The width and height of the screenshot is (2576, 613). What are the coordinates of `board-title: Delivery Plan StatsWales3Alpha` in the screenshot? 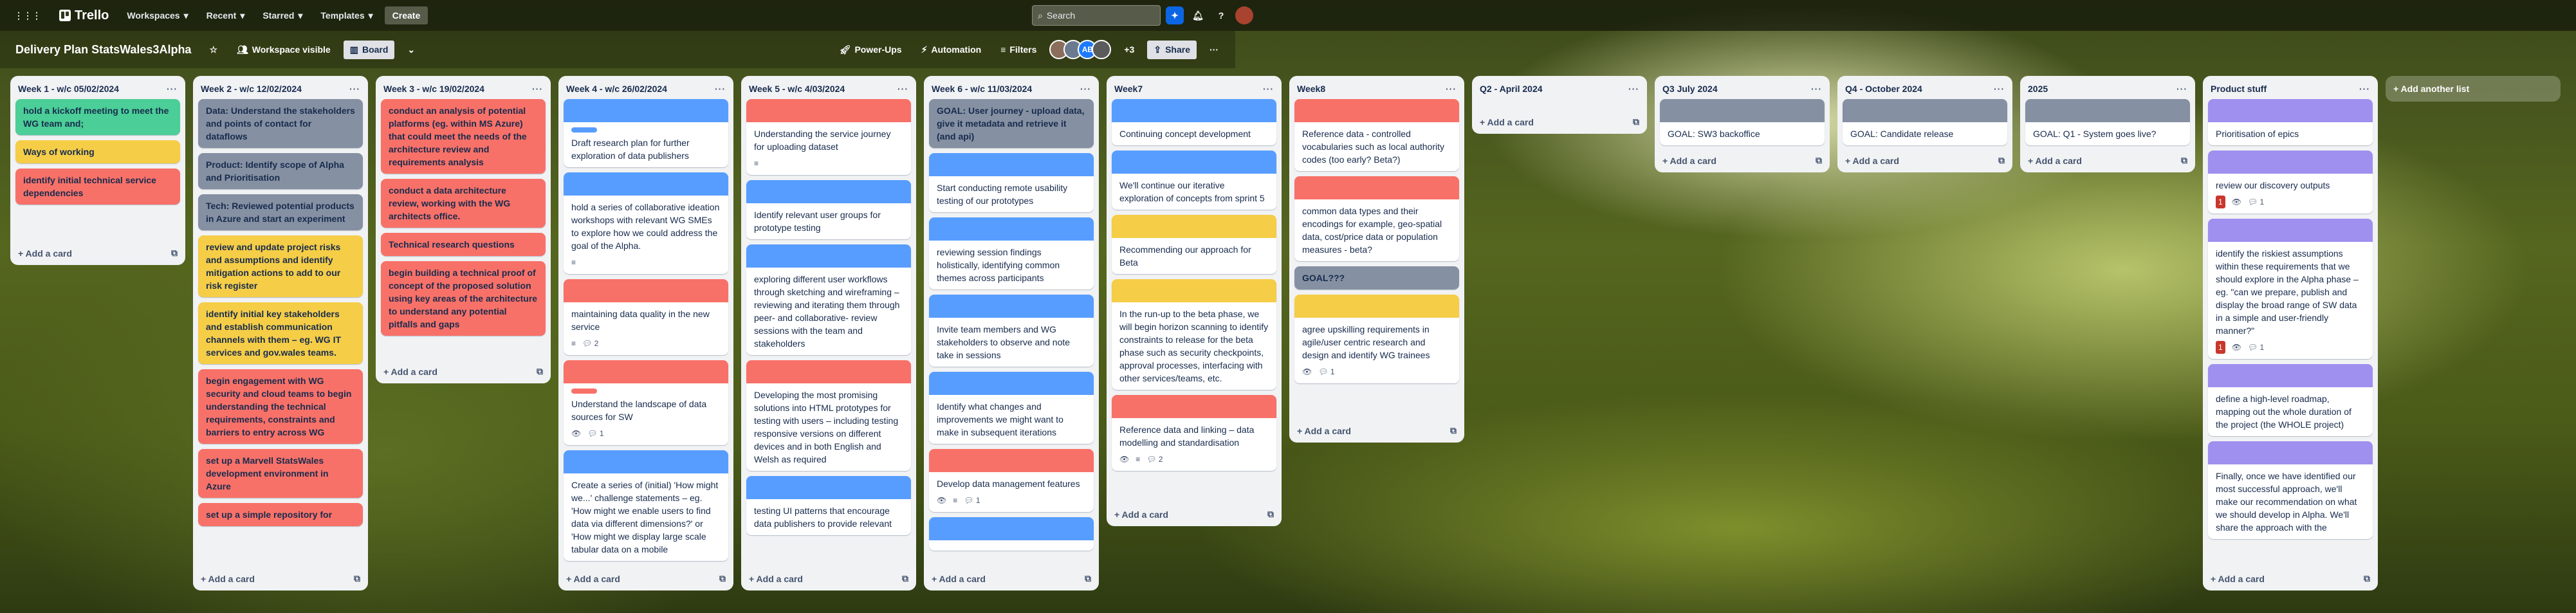 It's located at (103, 50).